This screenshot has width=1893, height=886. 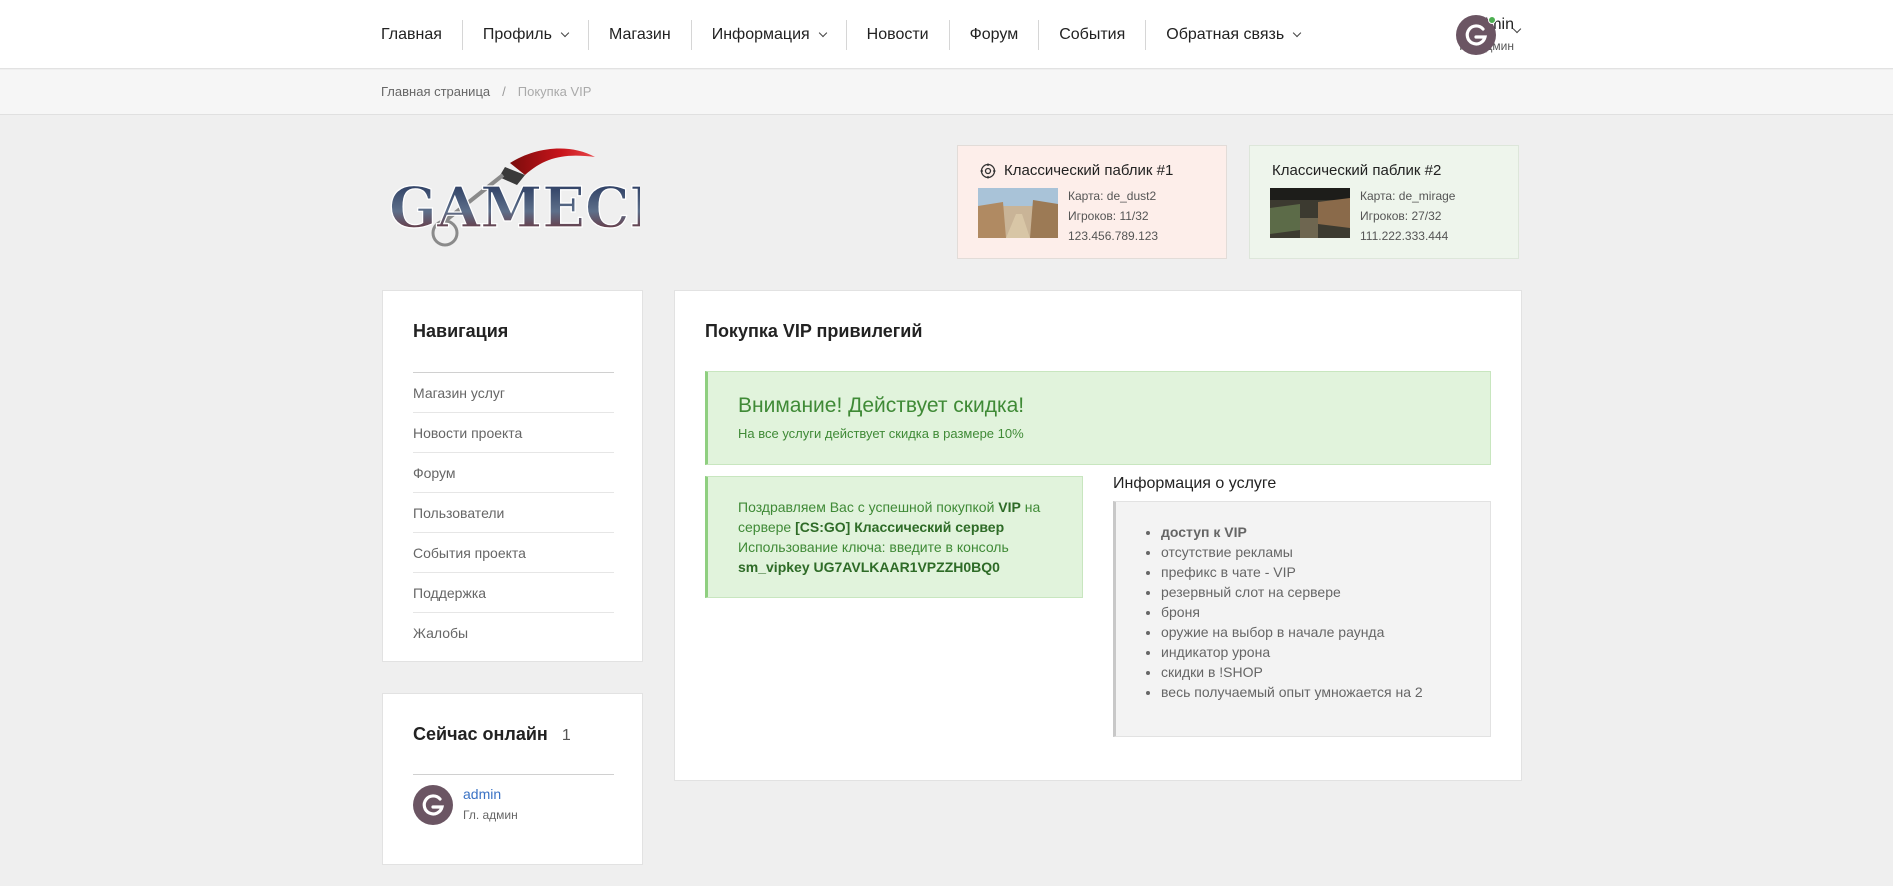 What do you see at coordinates (513, 392) in the screenshot?
I see `sidebar-item-shop: Магазин услуг` at bounding box center [513, 392].